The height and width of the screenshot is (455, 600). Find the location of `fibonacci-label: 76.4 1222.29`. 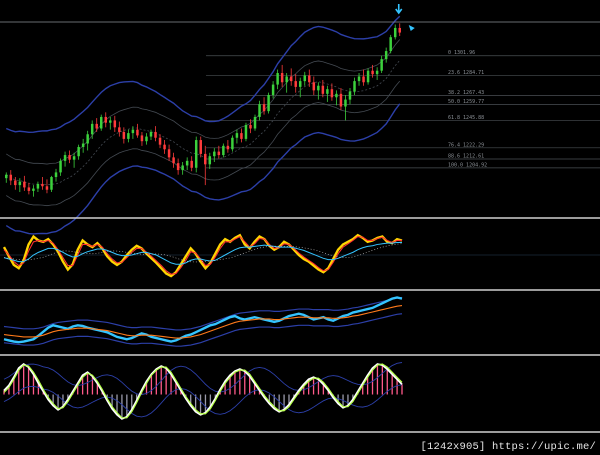

fibonacci-label: 76.4 1222.29 is located at coordinates (466, 145).